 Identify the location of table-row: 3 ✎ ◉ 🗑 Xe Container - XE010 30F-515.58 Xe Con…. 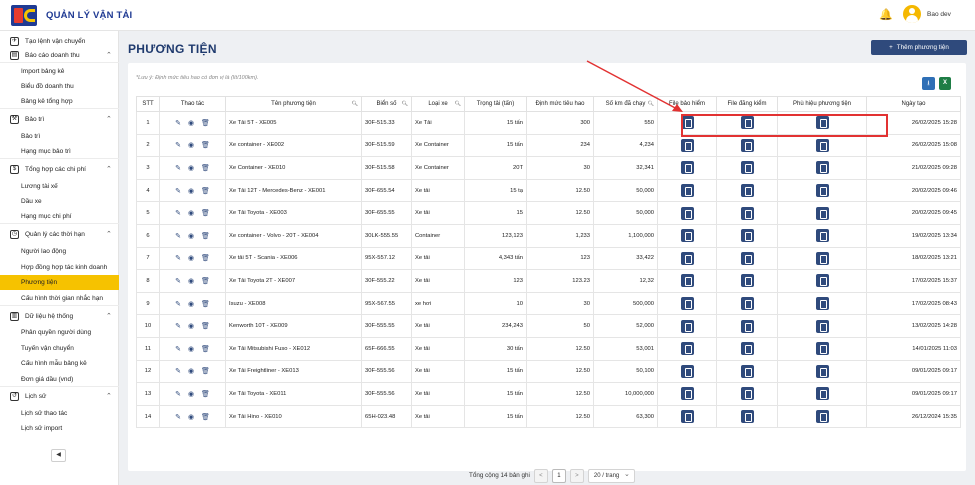
(548, 168).